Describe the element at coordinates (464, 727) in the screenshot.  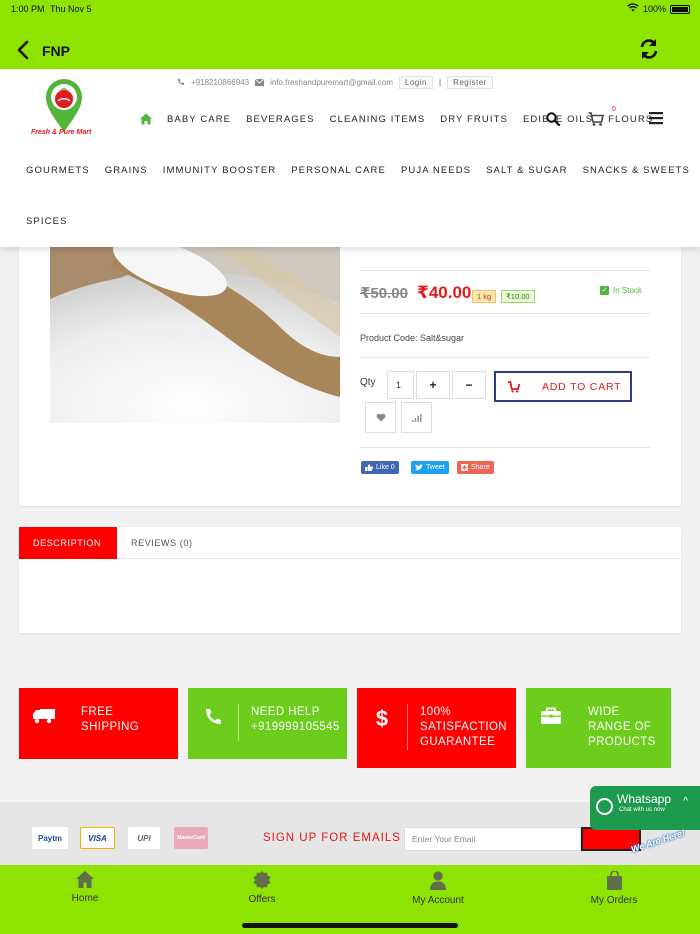
I see `feature-line: SATISFACTION` at that location.